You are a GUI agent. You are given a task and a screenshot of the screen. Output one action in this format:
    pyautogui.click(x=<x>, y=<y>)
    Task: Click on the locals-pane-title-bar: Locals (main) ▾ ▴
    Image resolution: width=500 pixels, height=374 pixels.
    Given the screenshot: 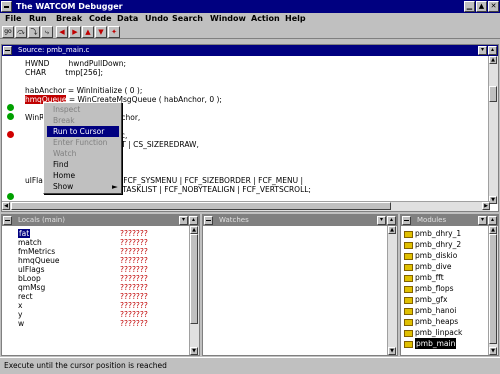 What is the action you would take?
    pyautogui.click(x=100, y=220)
    